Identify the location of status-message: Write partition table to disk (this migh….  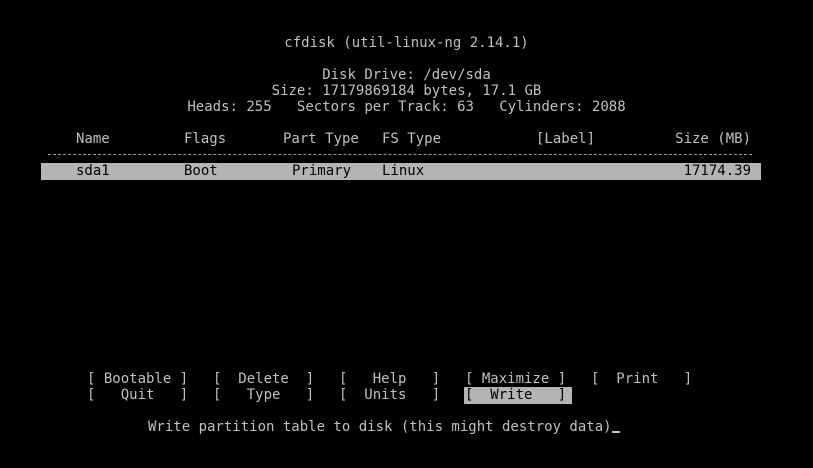
(380, 427).